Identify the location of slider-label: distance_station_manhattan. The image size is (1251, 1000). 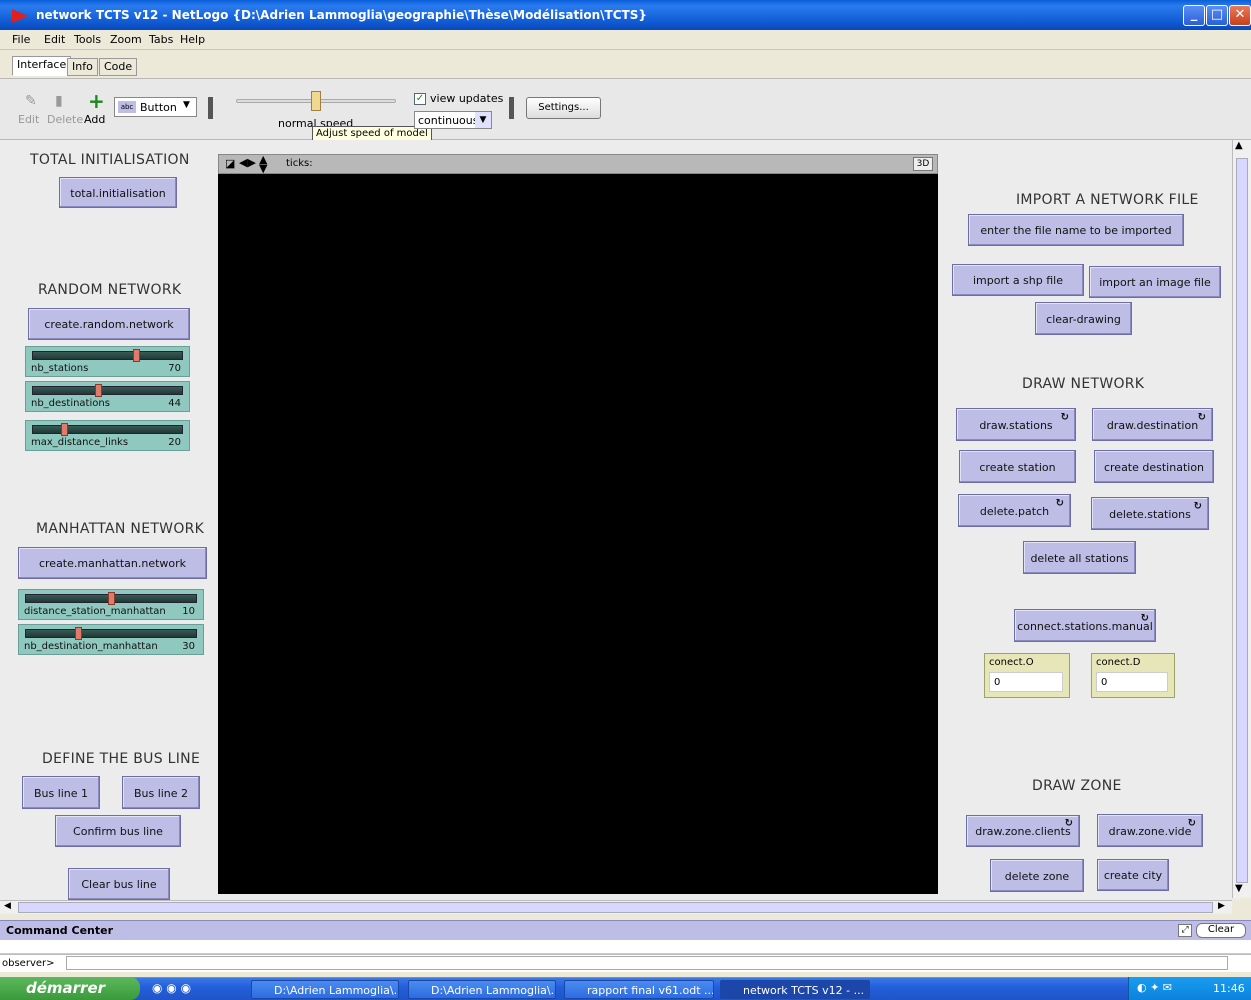
(95, 611).